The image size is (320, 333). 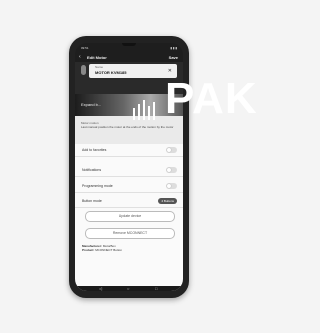 I want to click on nav-recent-icon: □, so click(x=156, y=288).